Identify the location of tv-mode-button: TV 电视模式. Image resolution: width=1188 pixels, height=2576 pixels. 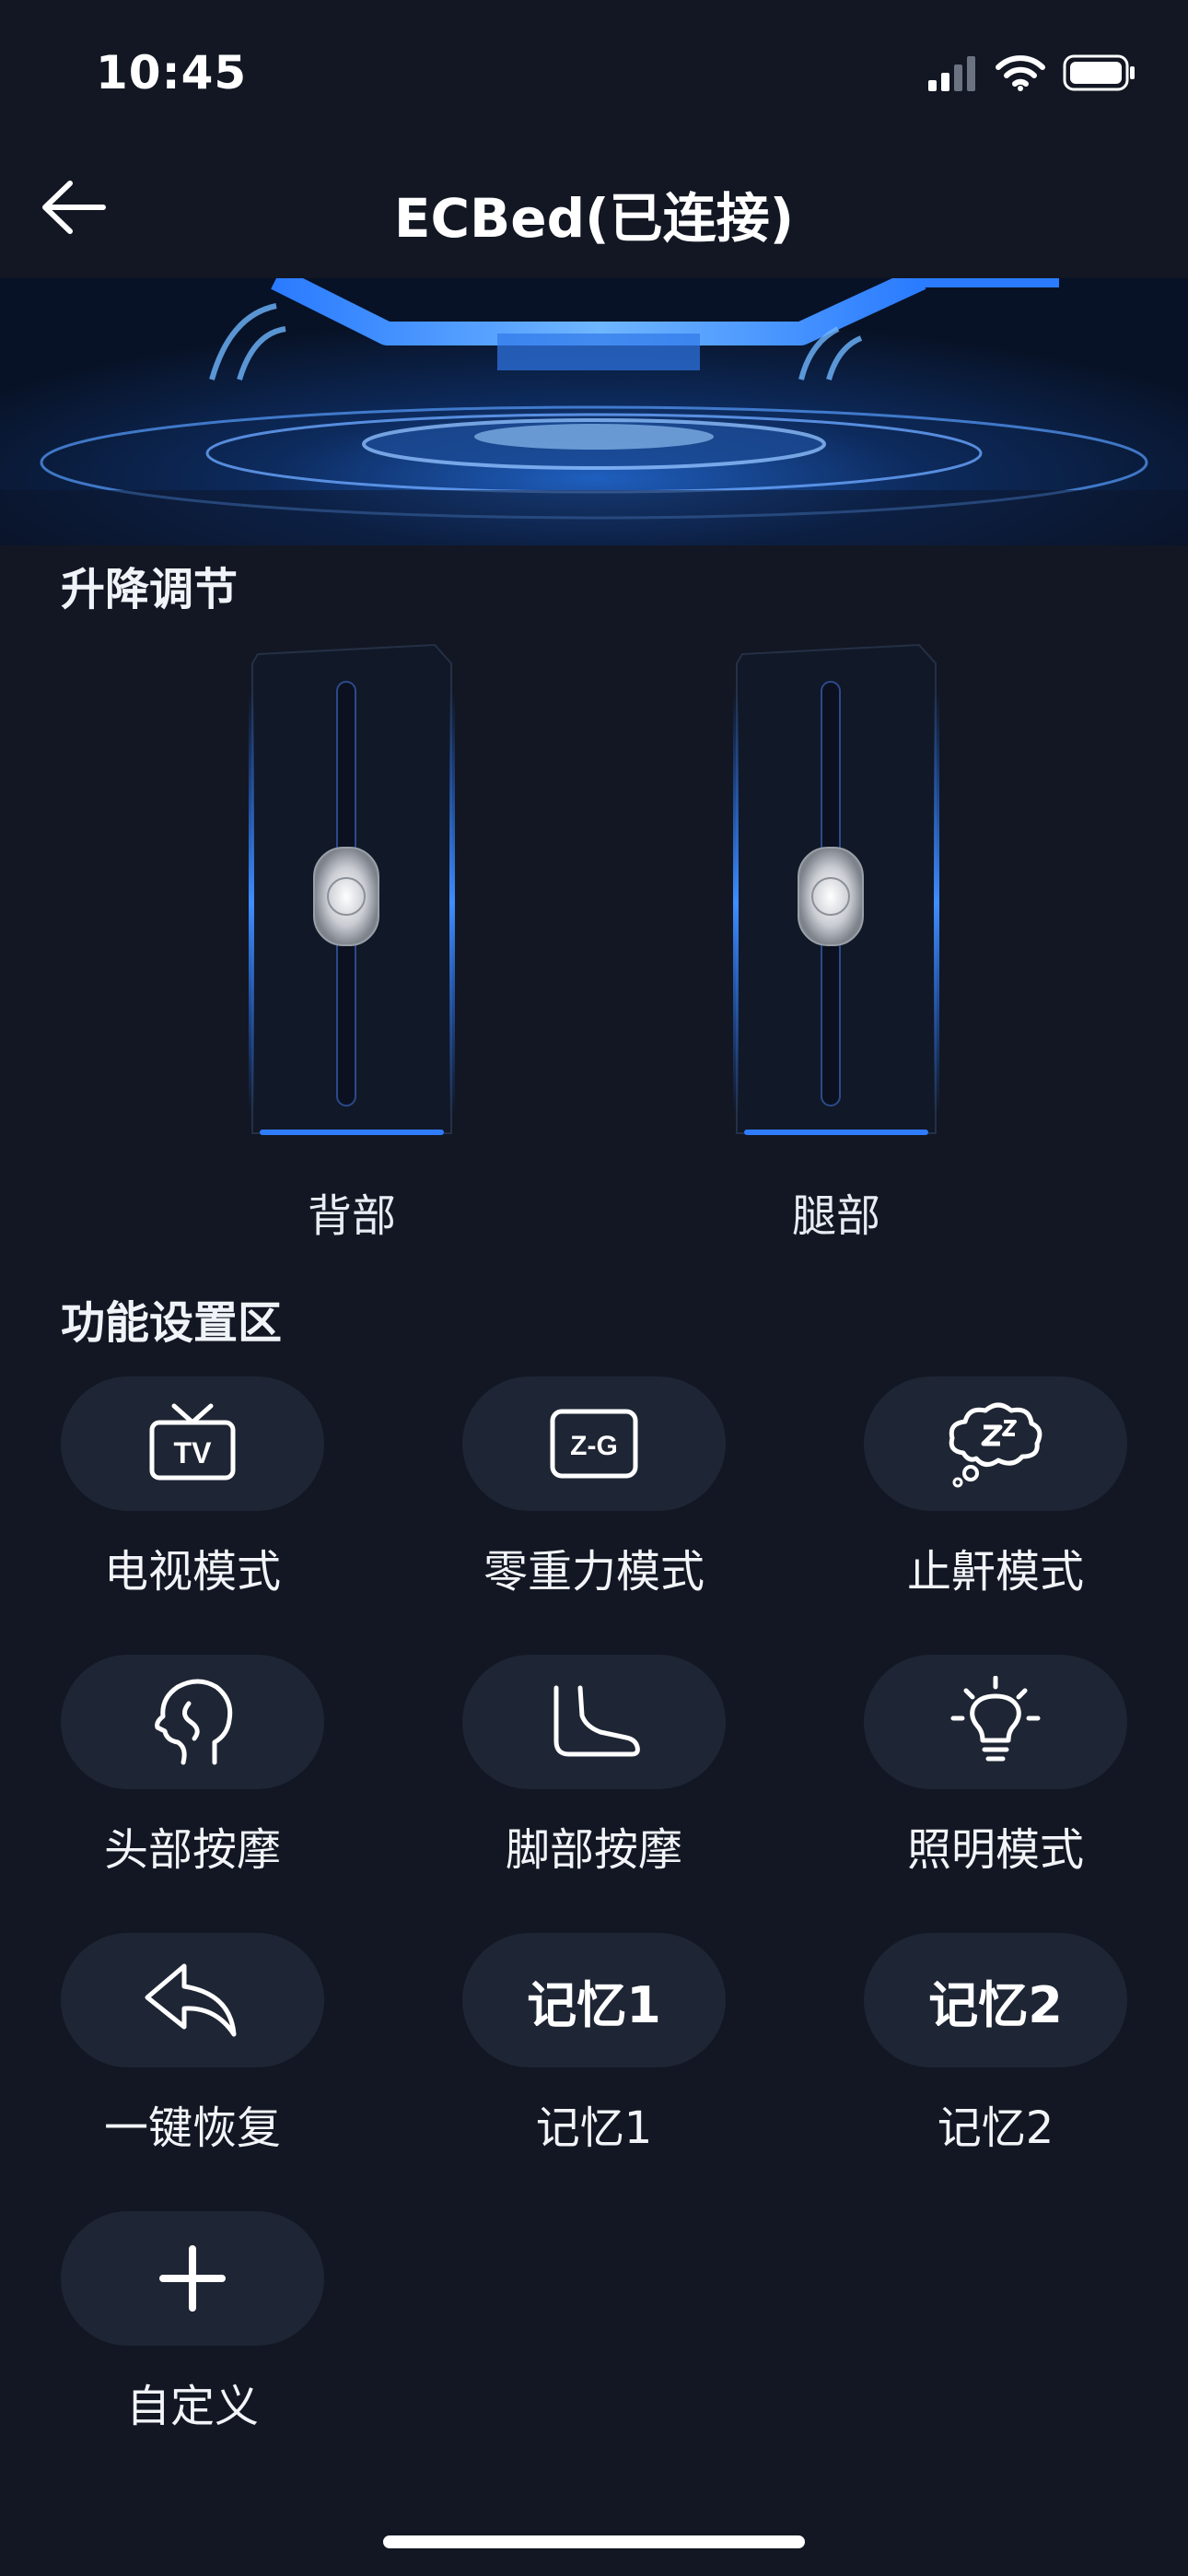
(192, 1487).